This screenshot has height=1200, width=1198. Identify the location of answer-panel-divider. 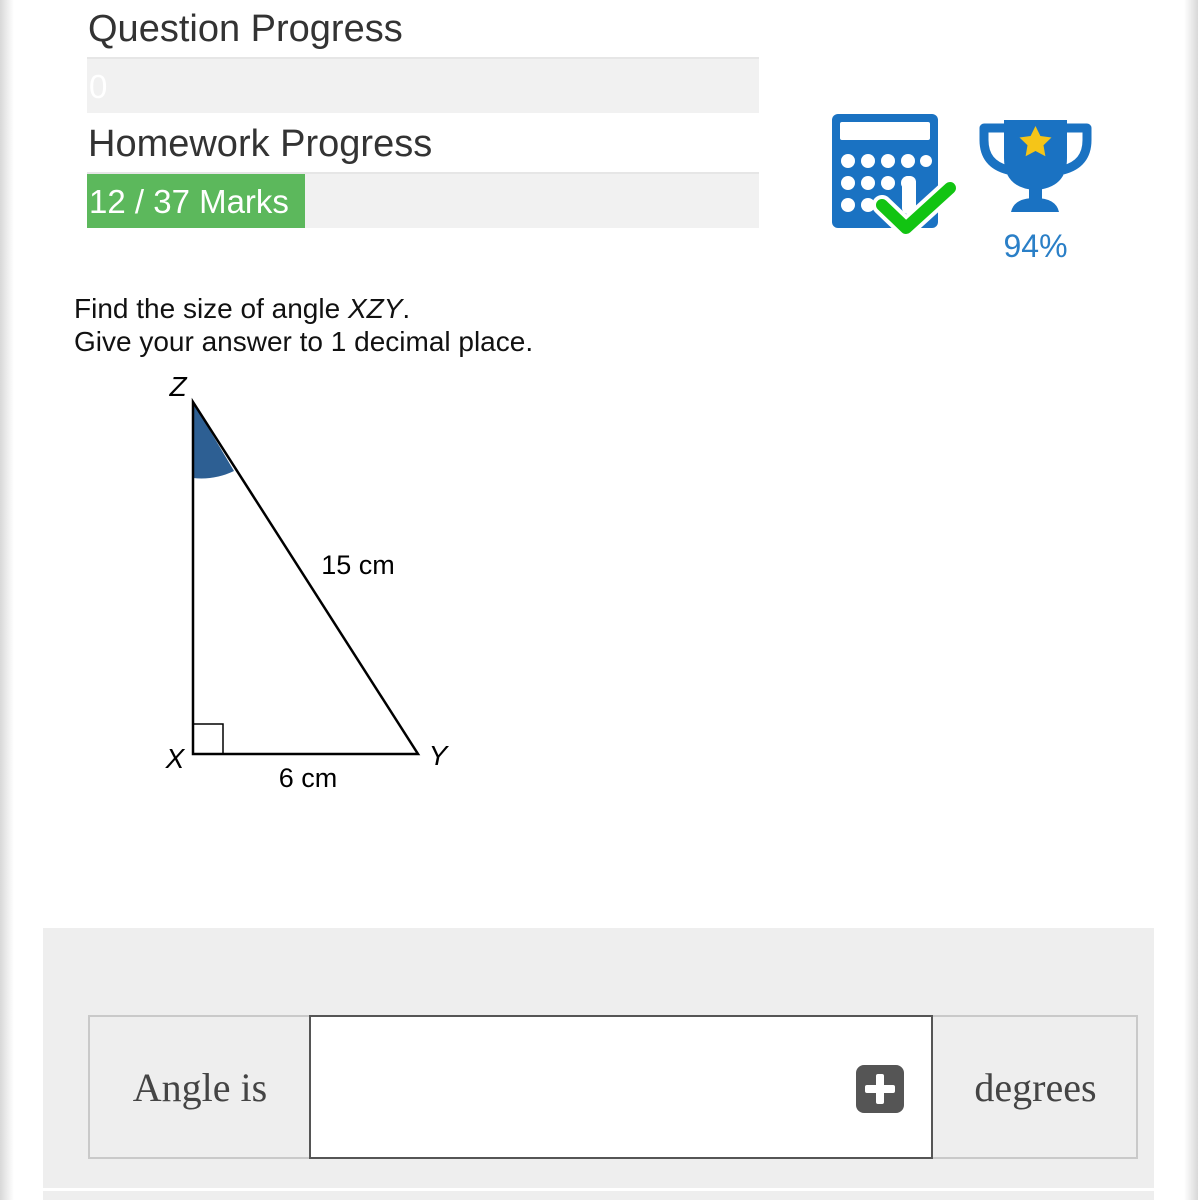
(598, 1189).